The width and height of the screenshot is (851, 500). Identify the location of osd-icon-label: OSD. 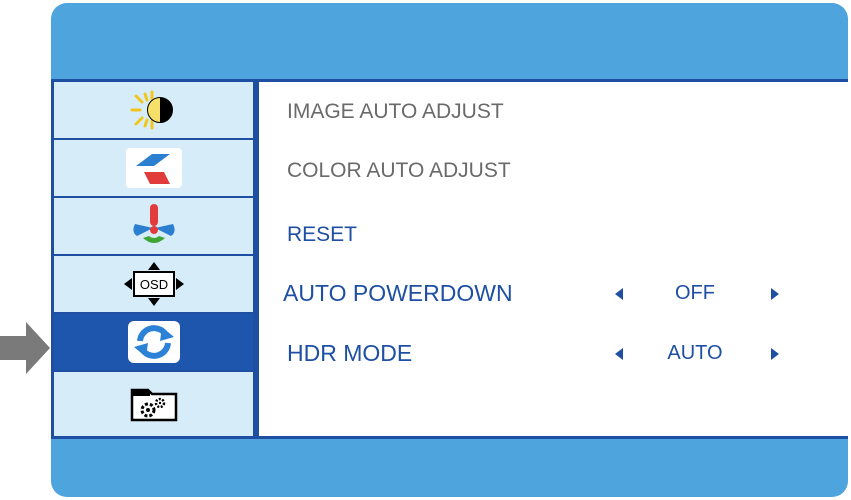
(153, 284).